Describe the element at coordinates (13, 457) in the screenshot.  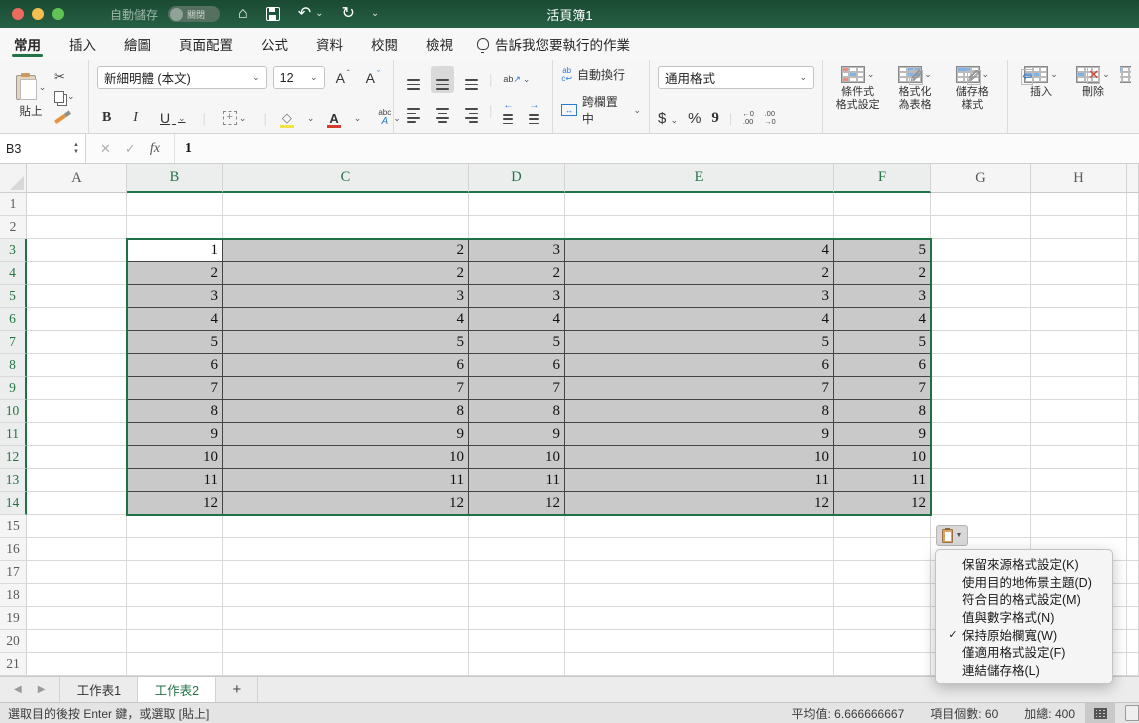
I see `row-header-12: 12` at that location.